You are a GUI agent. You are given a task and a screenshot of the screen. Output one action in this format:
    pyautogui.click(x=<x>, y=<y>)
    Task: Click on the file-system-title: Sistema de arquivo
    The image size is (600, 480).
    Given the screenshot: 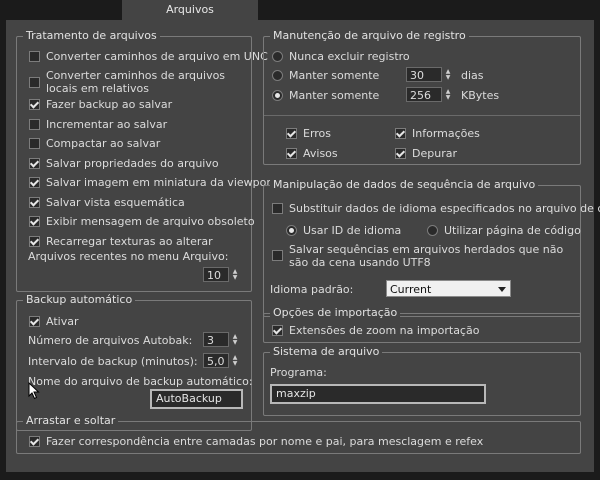 What is the action you would take?
    pyautogui.click(x=326, y=352)
    